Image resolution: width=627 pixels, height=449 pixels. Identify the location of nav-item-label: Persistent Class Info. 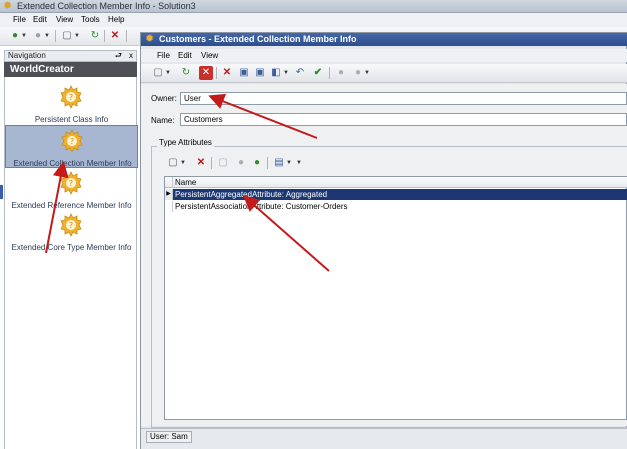
(71, 119).